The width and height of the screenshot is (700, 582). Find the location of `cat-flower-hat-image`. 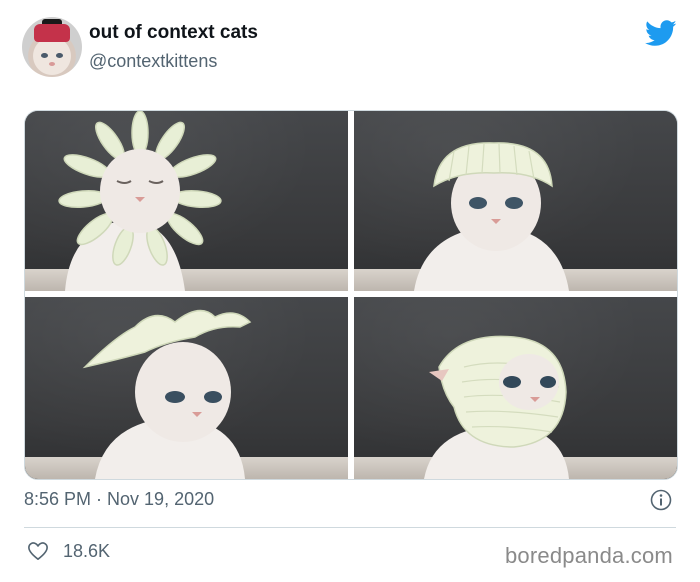

cat-flower-hat-image is located at coordinates (140, 201).